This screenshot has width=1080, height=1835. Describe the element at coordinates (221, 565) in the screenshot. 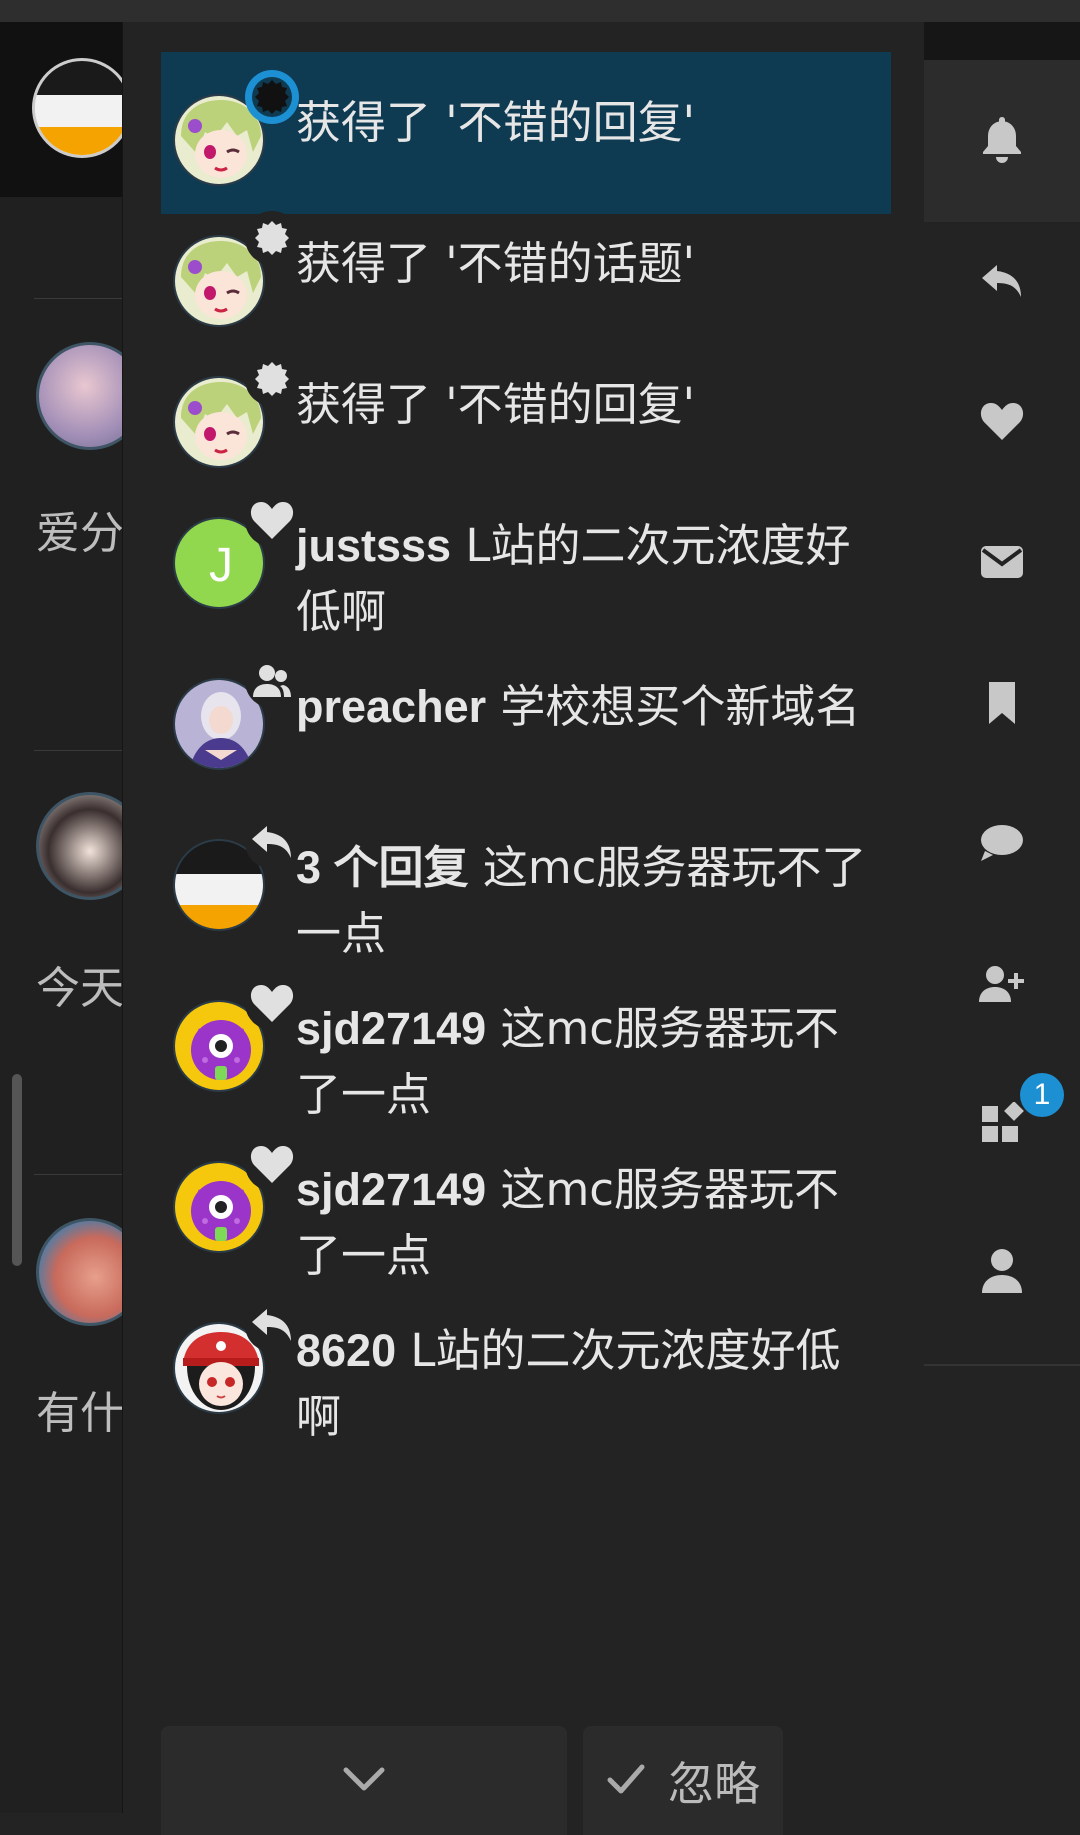

I see `svg-text: J` at that location.